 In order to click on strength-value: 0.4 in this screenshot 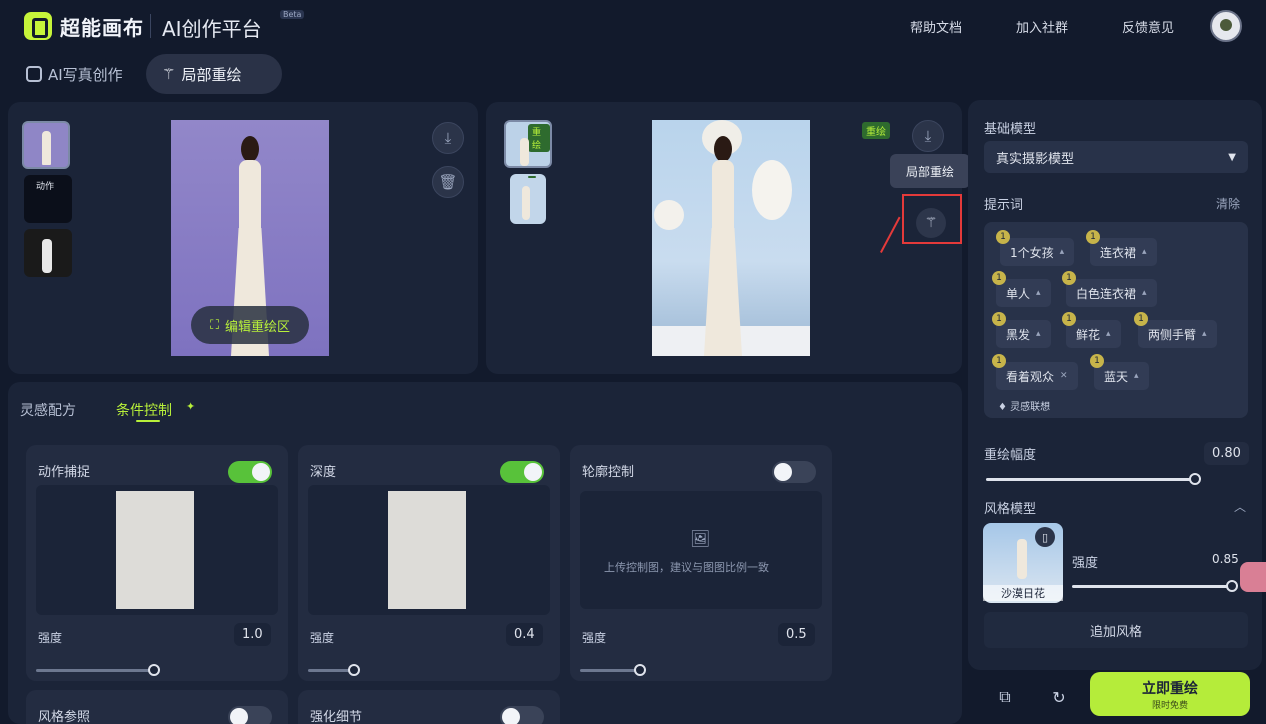, I will do `click(524, 634)`.